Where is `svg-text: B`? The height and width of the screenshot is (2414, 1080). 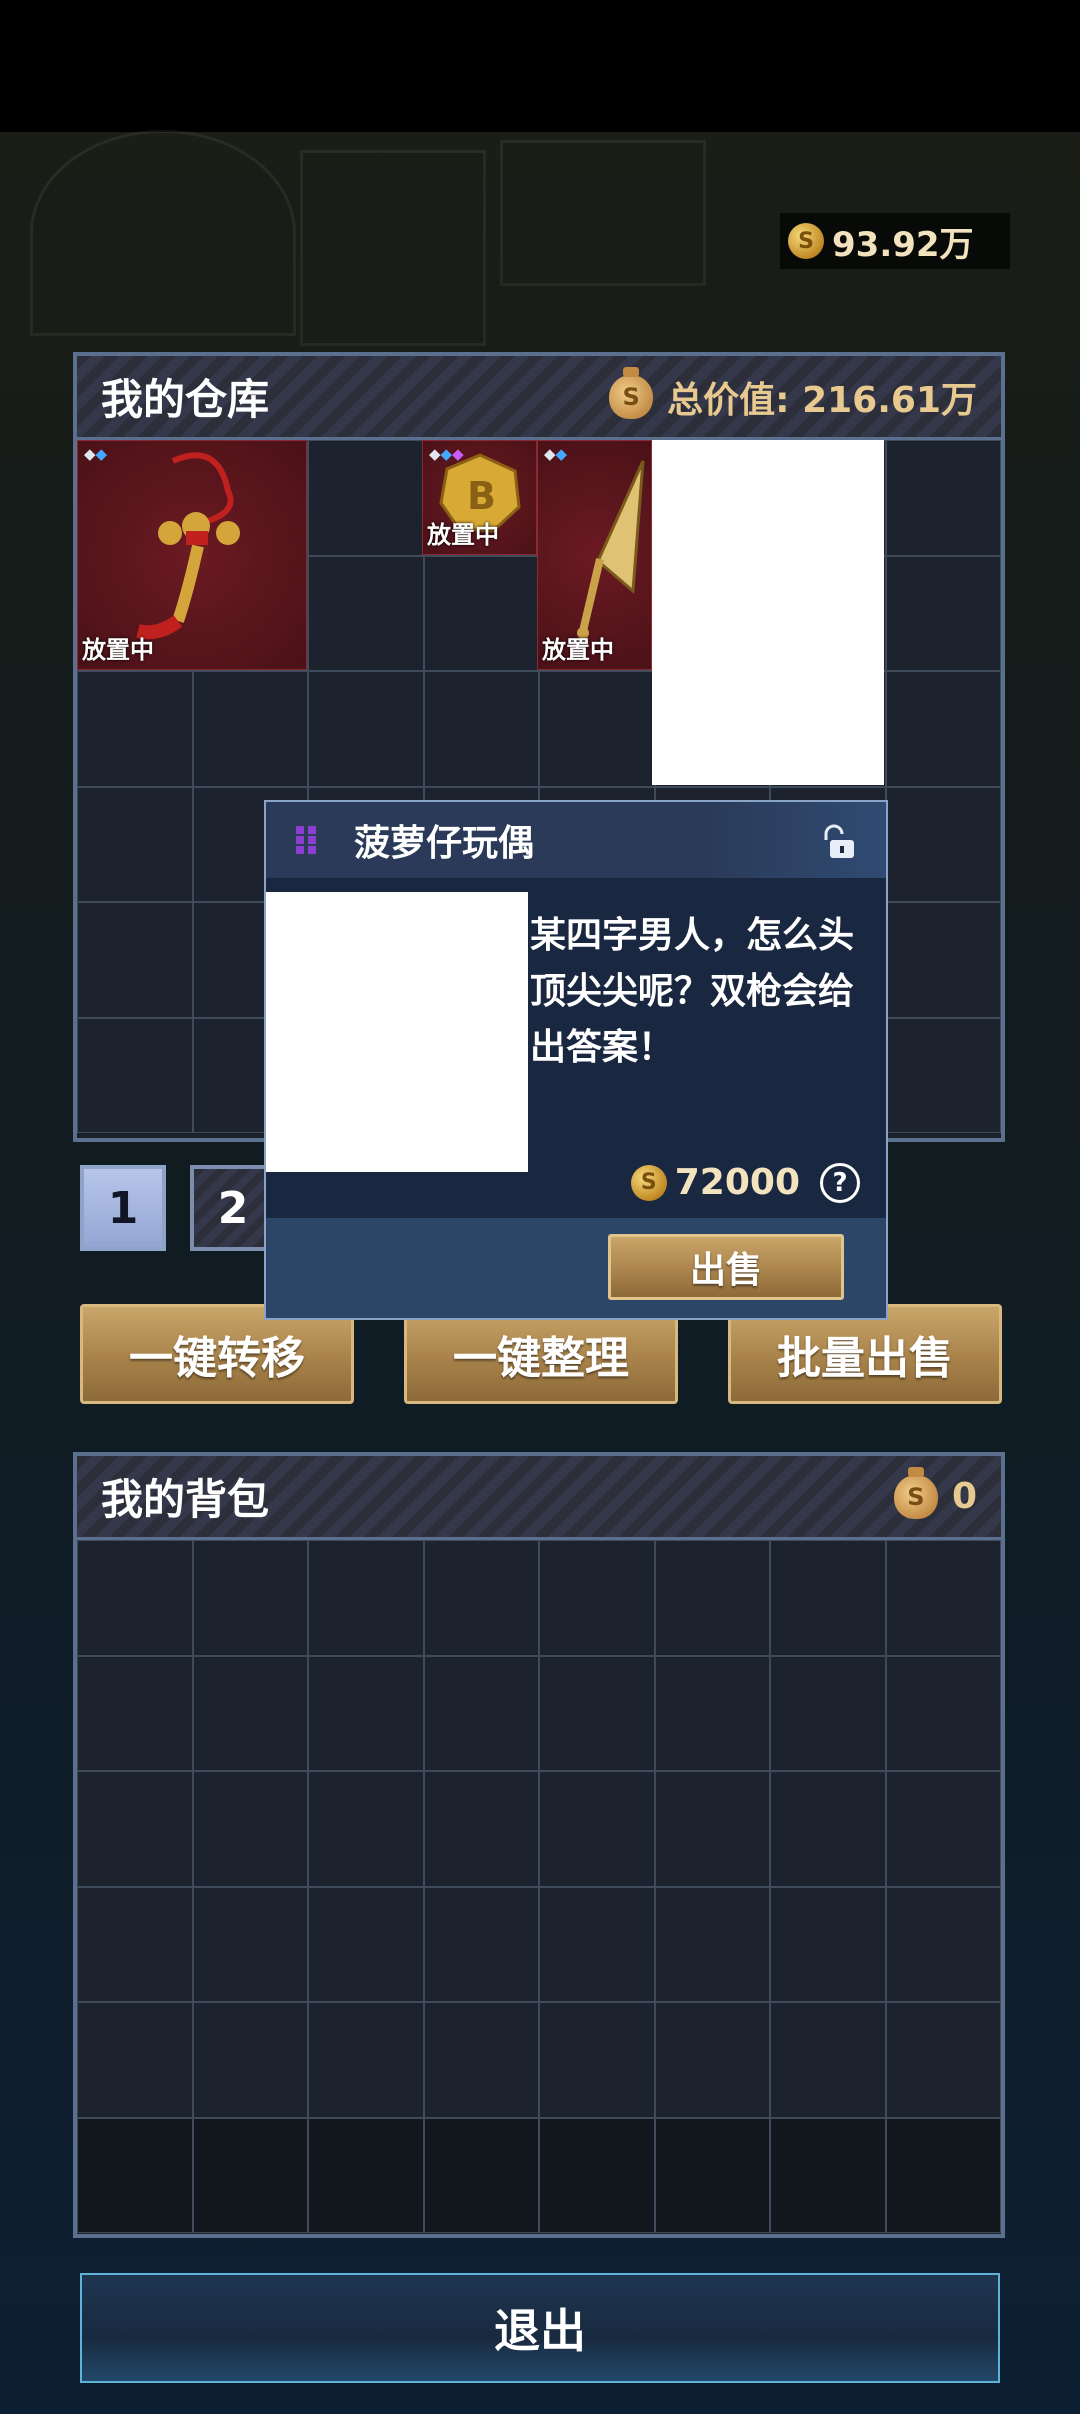
svg-text: B is located at coordinates (481, 496).